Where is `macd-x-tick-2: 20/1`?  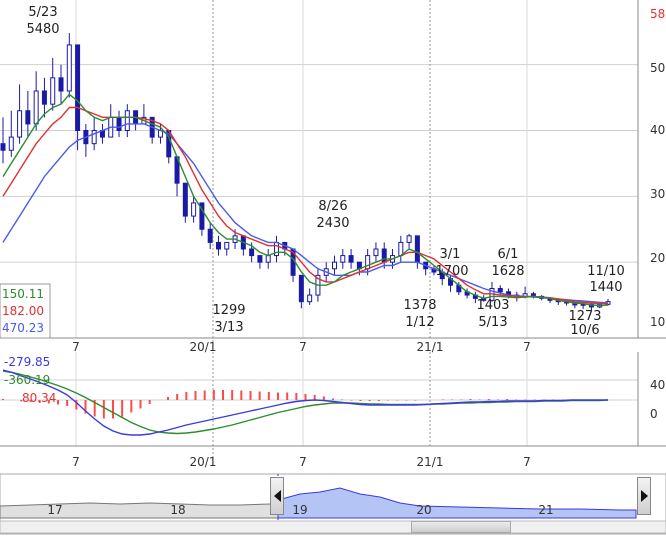 macd-x-tick-2: 20/1 is located at coordinates (203, 462).